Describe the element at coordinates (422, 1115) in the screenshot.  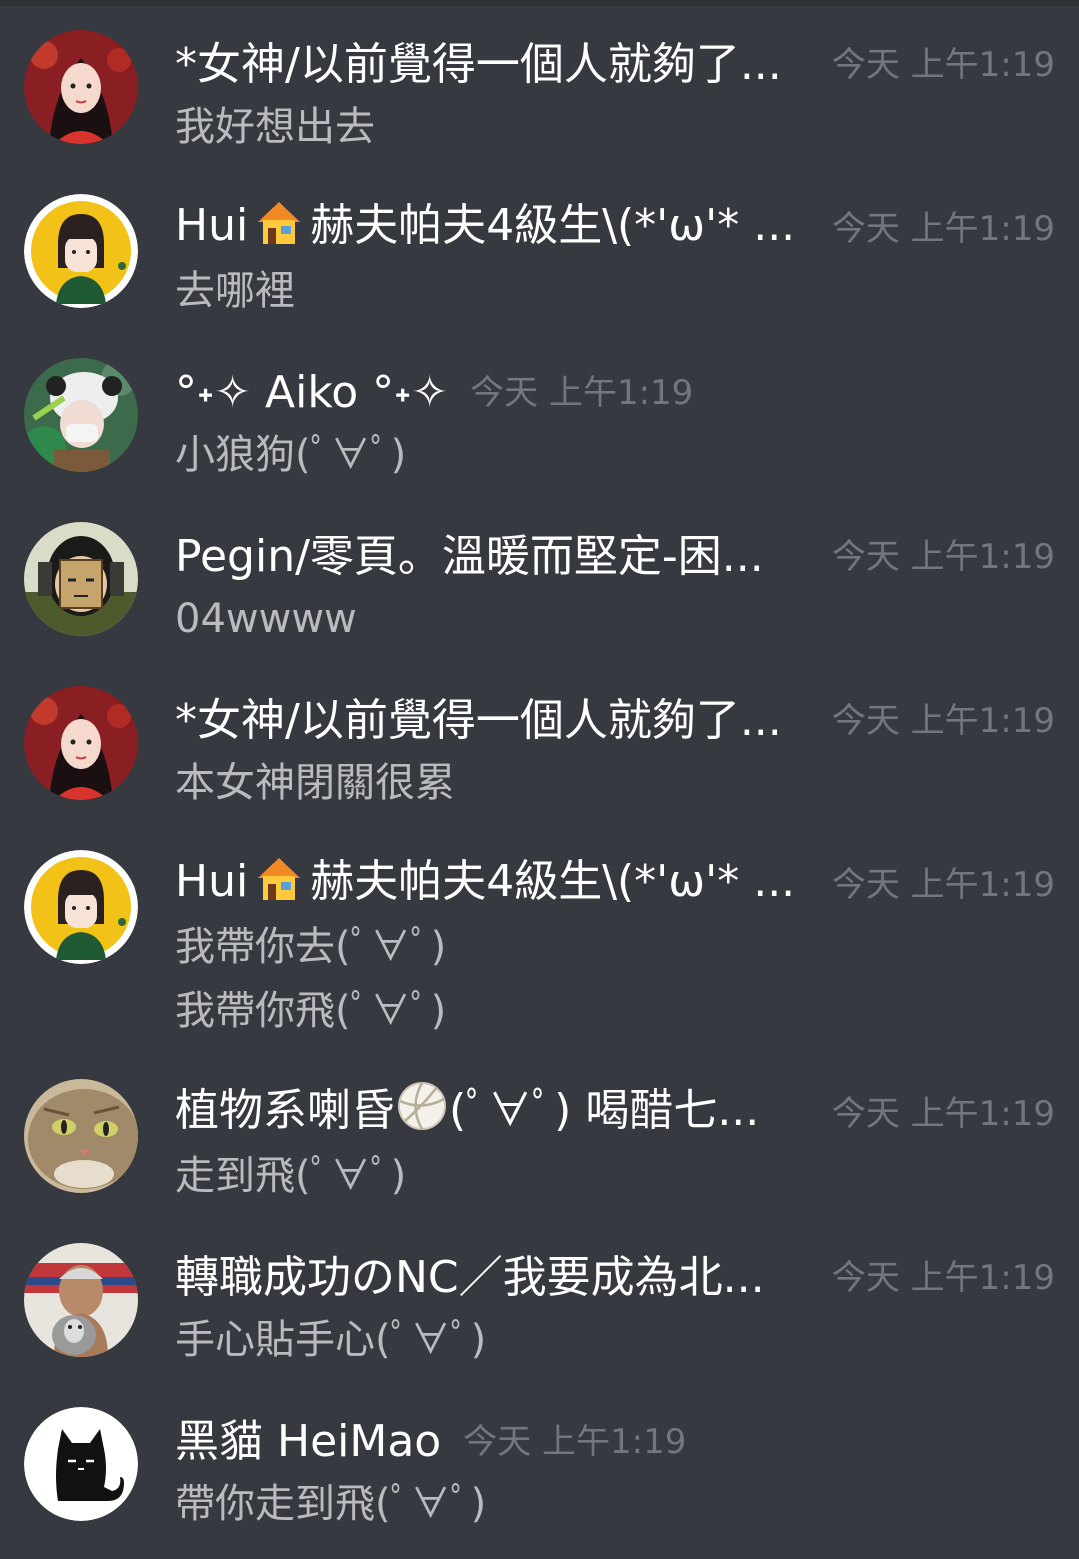
I see `volleyball-emoji-icon` at that location.